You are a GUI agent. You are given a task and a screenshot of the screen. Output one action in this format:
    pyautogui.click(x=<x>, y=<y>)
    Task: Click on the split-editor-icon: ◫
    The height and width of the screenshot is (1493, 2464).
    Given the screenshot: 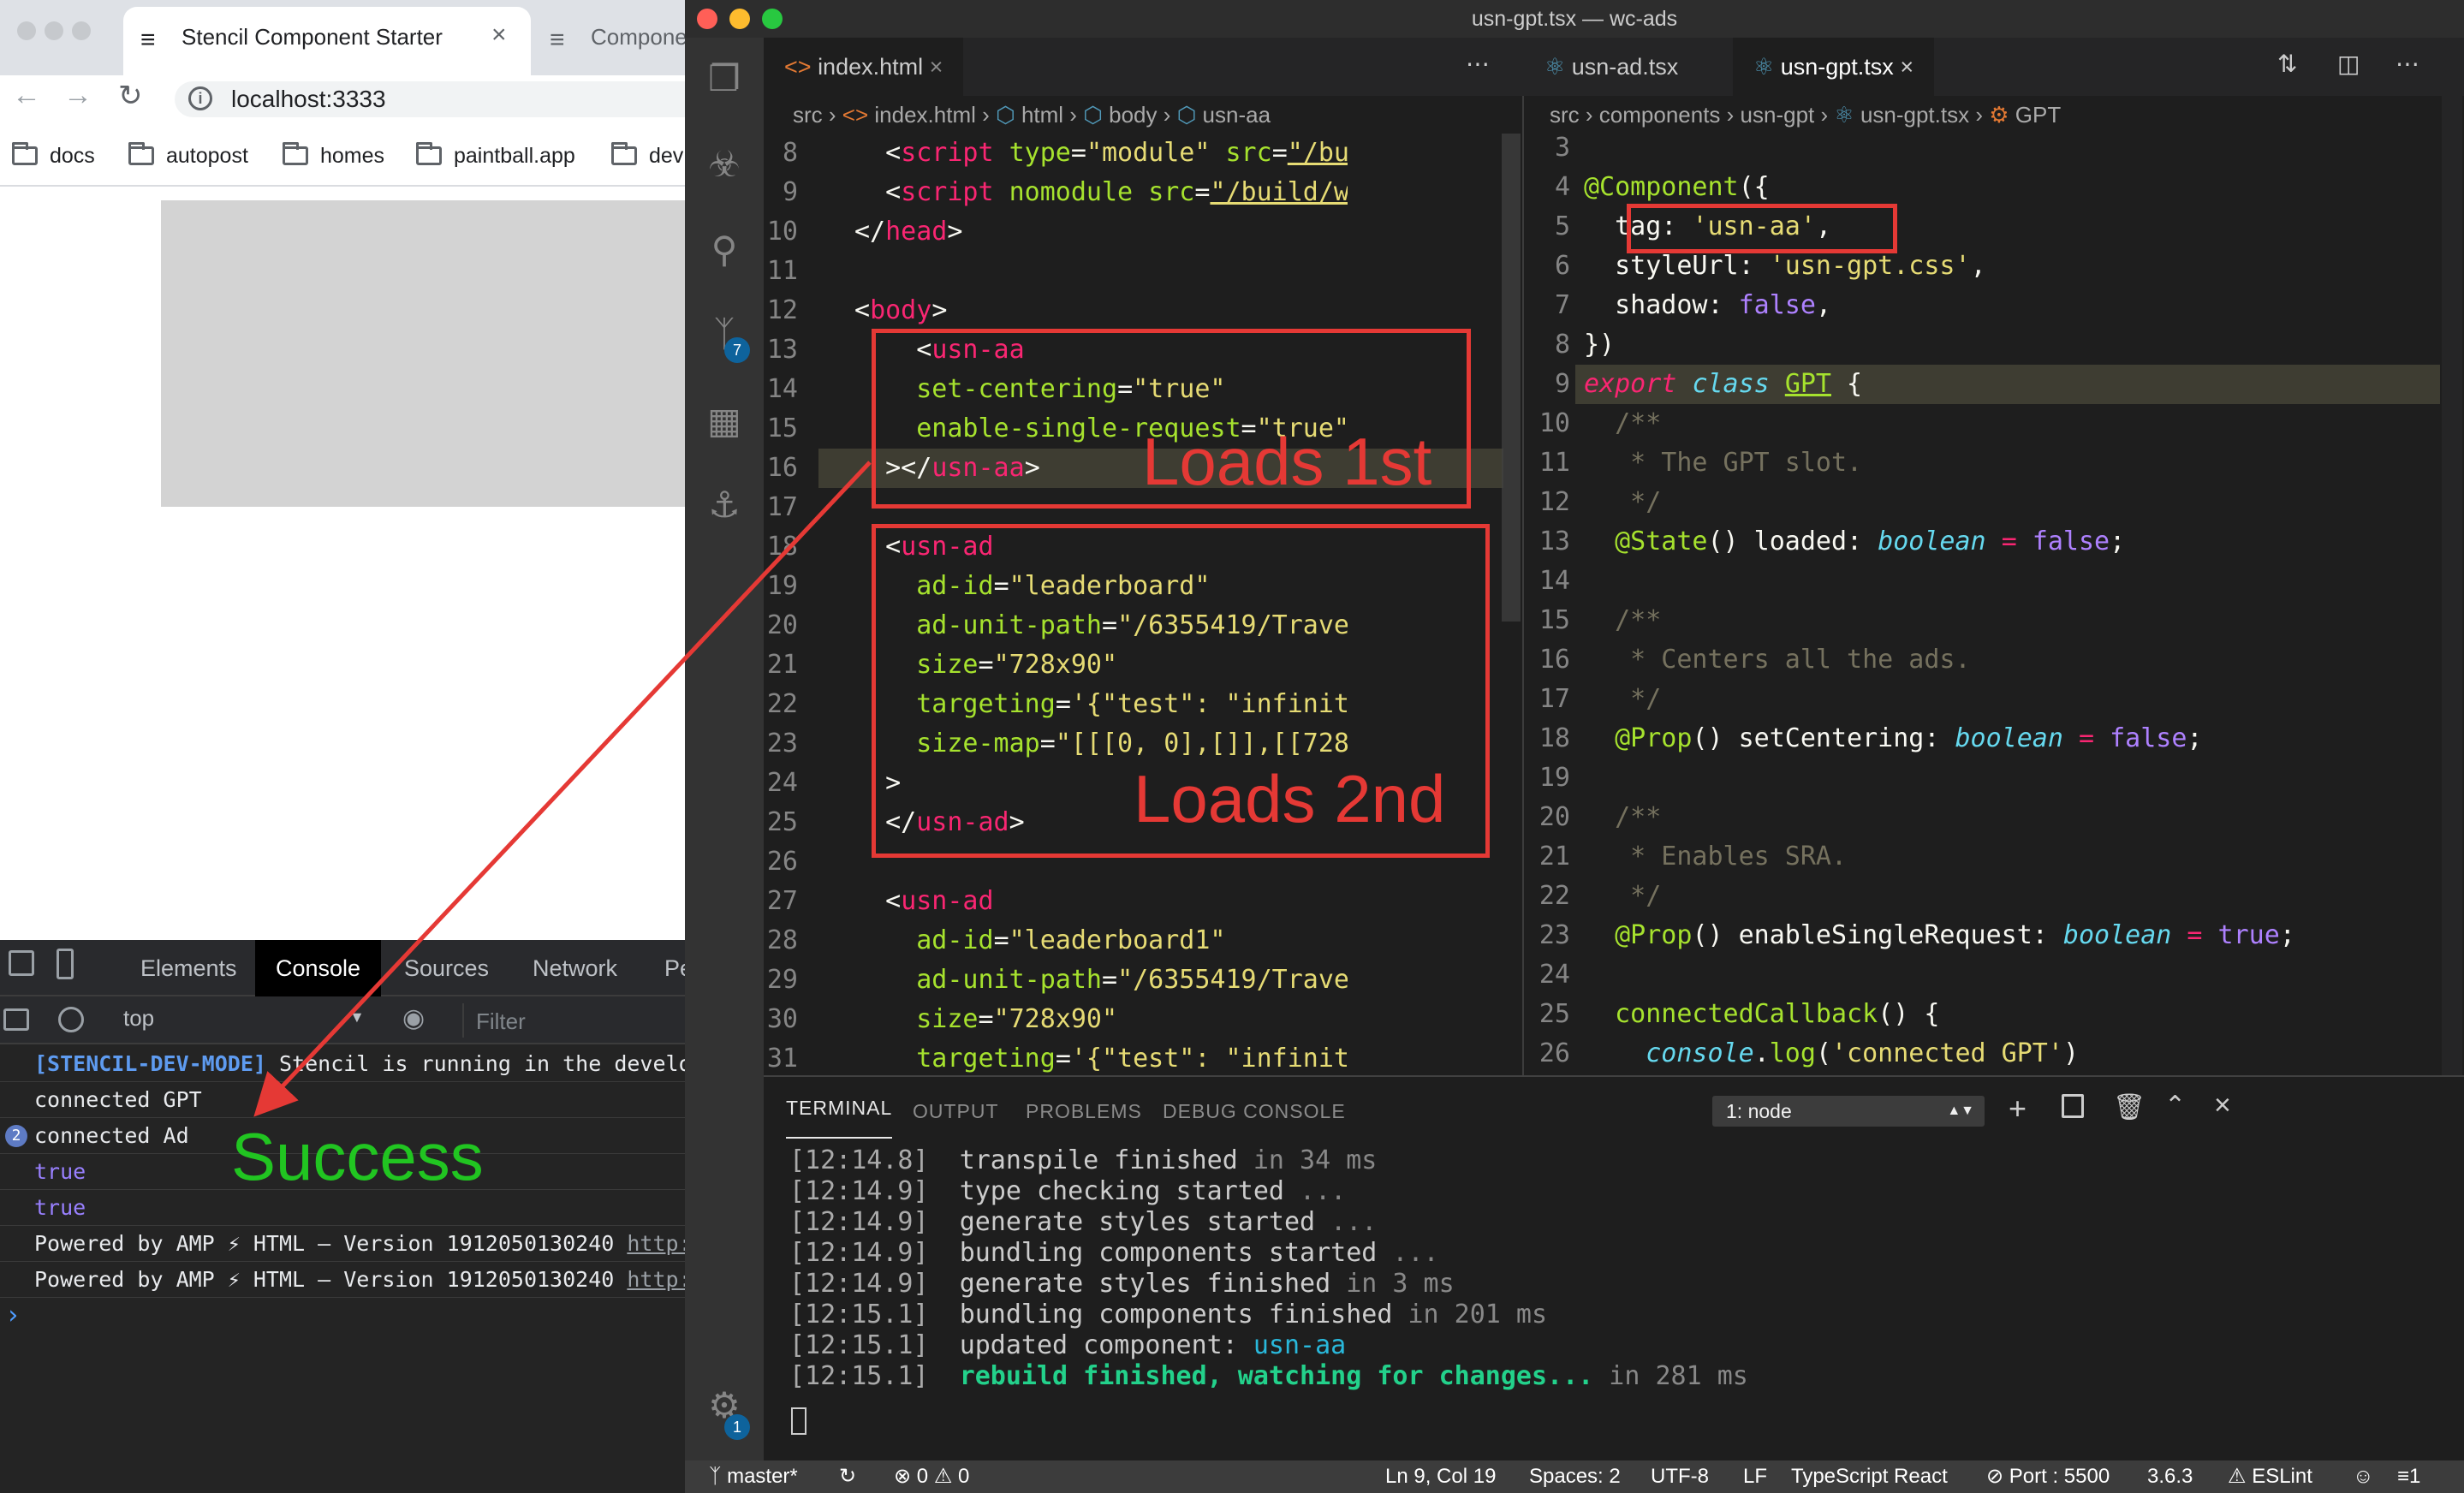 What is the action you would take?
    pyautogui.click(x=2348, y=64)
    